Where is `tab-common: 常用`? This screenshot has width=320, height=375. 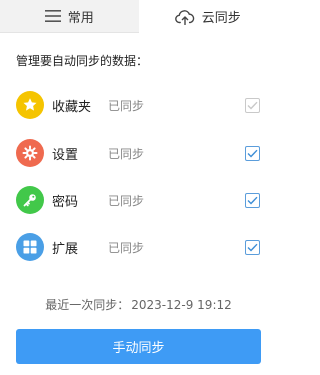 tab-common: 常用 is located at coordinates (69, 16).